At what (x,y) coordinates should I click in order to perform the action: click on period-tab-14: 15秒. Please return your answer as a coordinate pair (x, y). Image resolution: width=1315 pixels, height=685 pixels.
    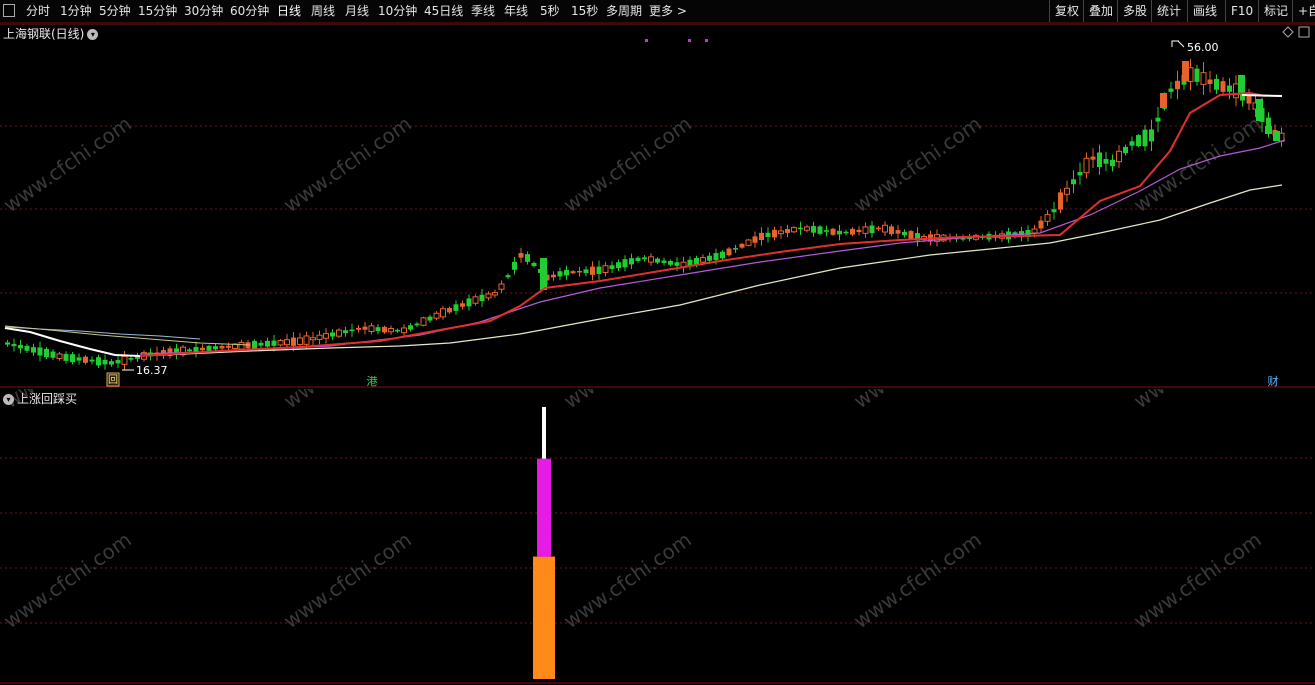
    Looking at the image, I should click on (584, 11).